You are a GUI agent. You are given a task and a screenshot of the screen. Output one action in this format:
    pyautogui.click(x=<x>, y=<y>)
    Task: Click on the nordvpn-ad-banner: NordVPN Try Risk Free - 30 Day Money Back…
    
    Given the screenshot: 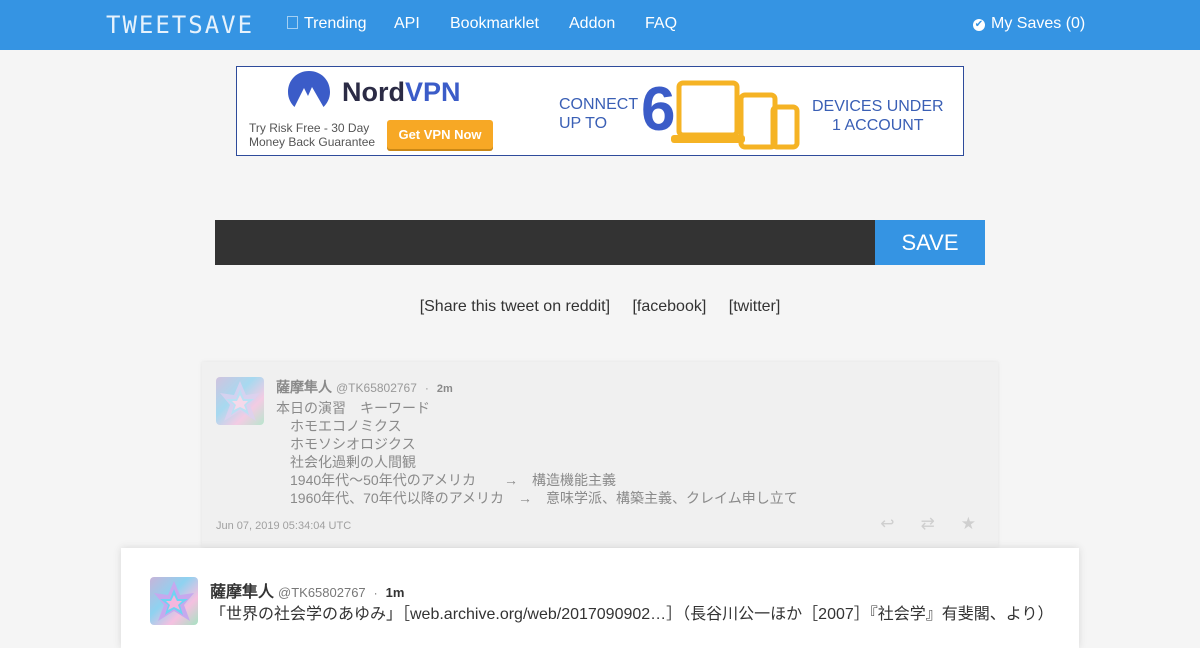 What is the action you would take?
    pyautogui.click(x=600, y=111)
    